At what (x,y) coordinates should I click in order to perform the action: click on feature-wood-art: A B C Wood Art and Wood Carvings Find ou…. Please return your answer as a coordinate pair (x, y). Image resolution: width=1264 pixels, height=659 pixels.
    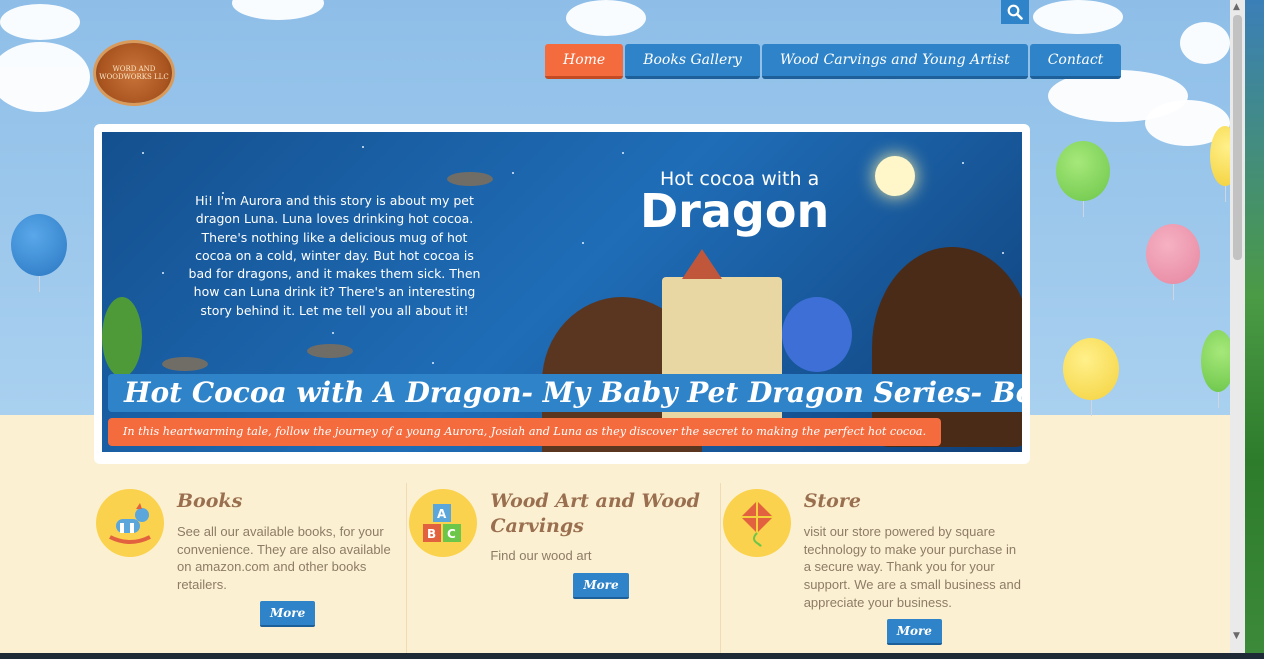
    Looking at the image, I should click on (564, 571).